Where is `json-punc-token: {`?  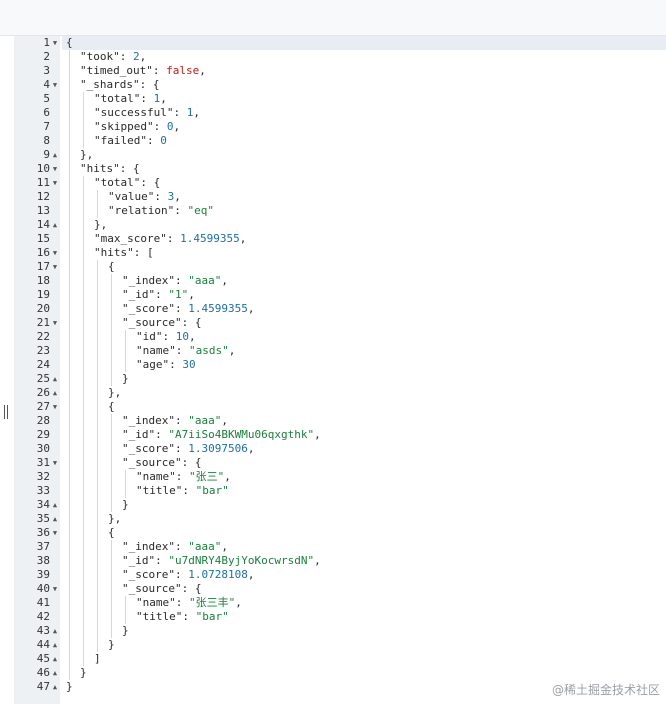 json-punc-token: { is located at coordinates (111, 266).